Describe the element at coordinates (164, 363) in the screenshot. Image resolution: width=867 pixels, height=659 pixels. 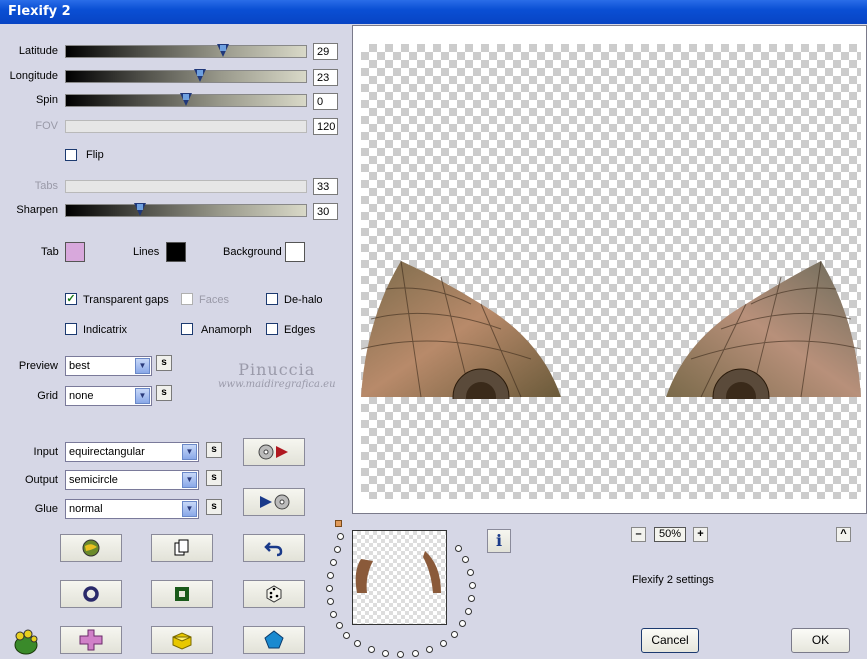
I see `preview-s-button: s` at that location.